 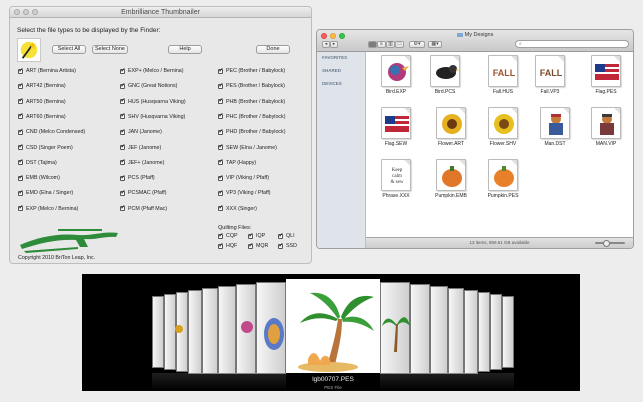 I want to click on file-icon: FALL Fall.VP3, so click(x=550, y=75).